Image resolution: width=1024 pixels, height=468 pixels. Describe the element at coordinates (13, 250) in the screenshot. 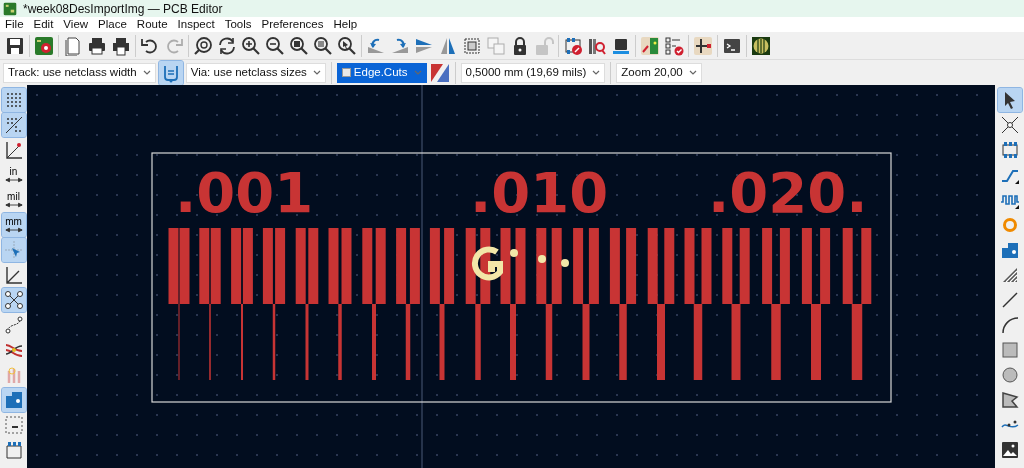

I see `crosshair-cursor-icon` at that location.